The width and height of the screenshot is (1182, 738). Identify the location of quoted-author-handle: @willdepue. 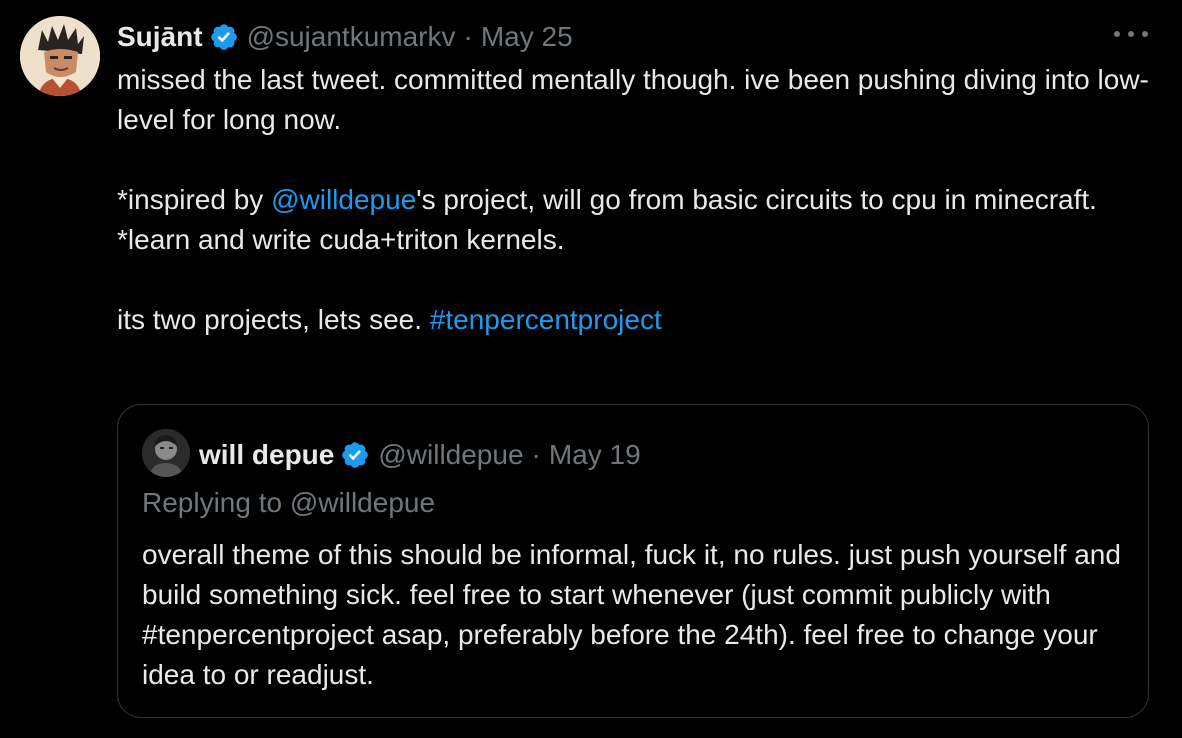
(450, 455).